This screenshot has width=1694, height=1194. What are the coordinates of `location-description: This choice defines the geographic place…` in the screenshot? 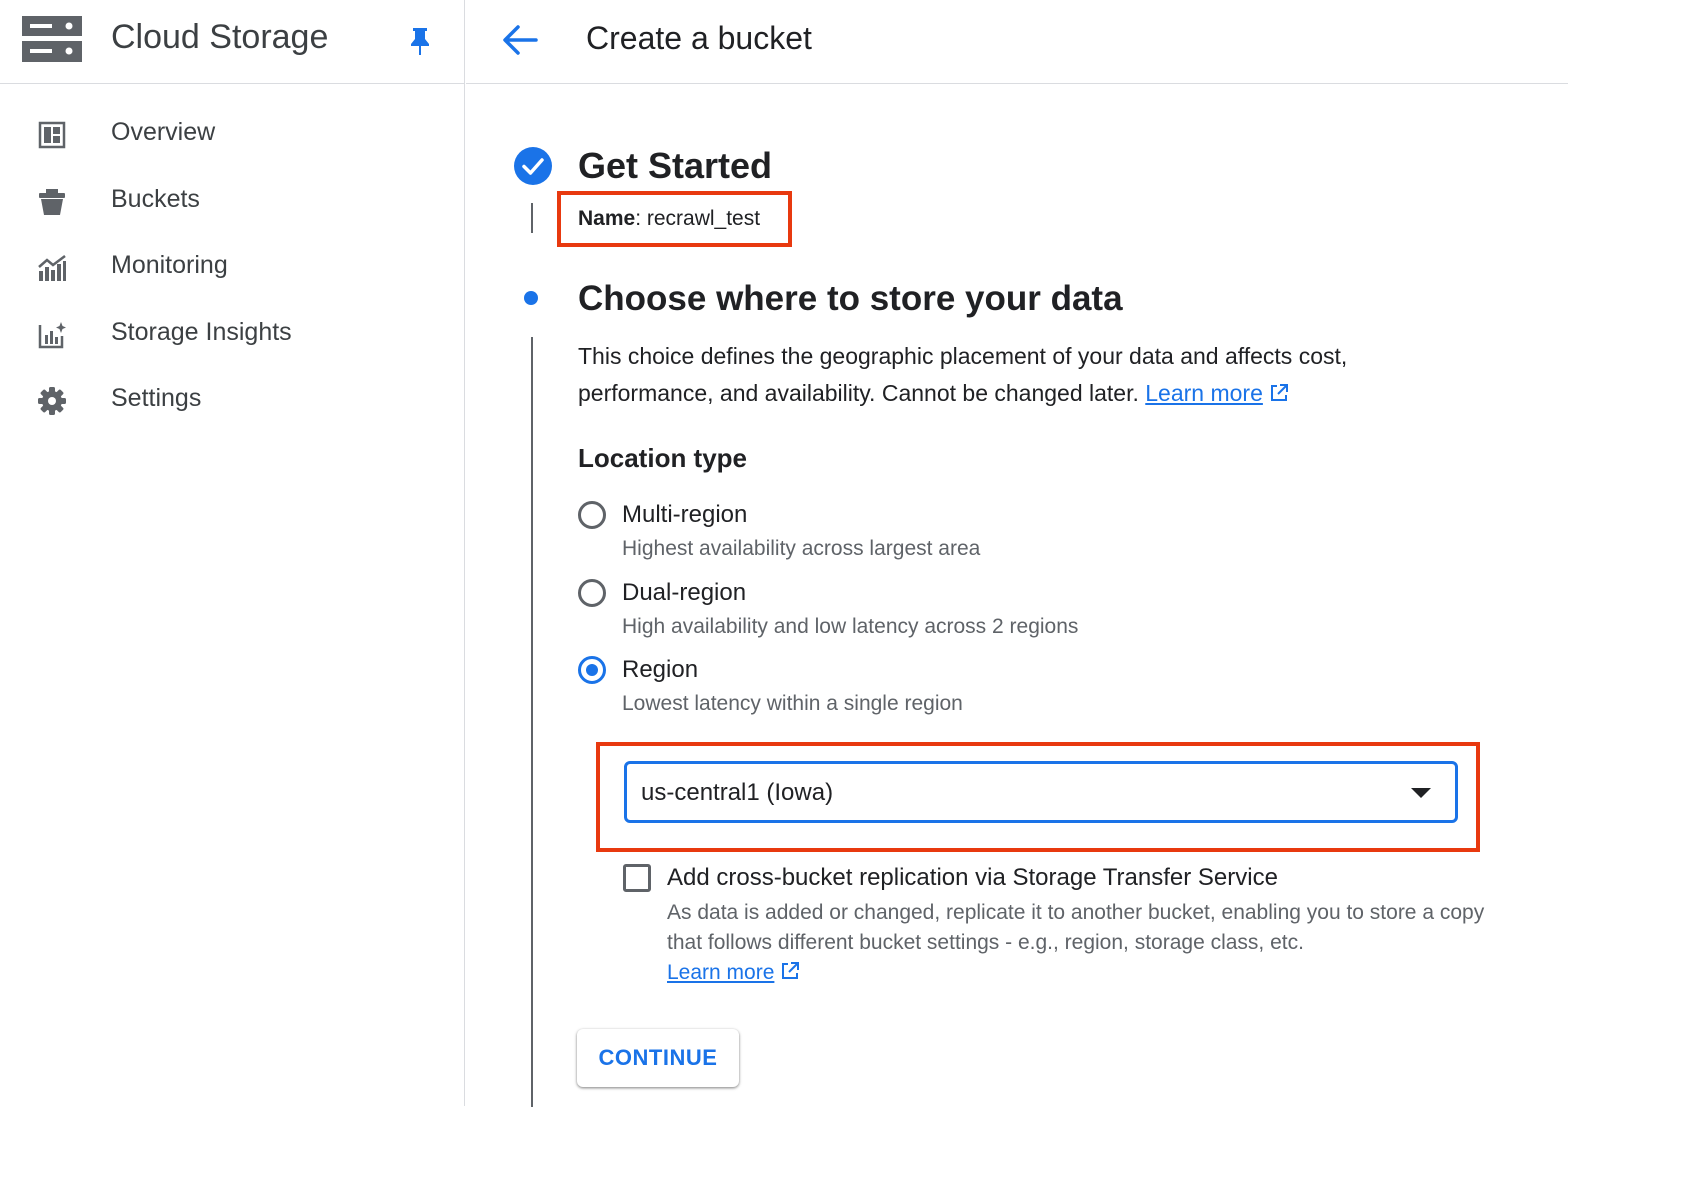 It's located at (1028, 375).